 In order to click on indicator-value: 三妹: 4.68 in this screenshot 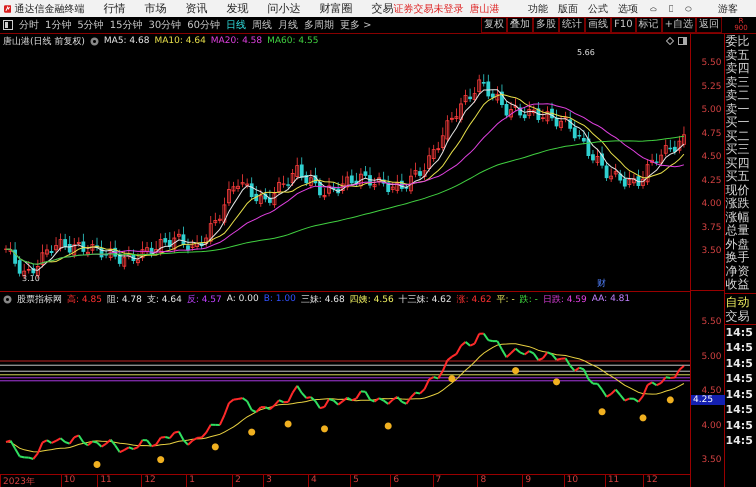, I will do `click(322, 300)`.